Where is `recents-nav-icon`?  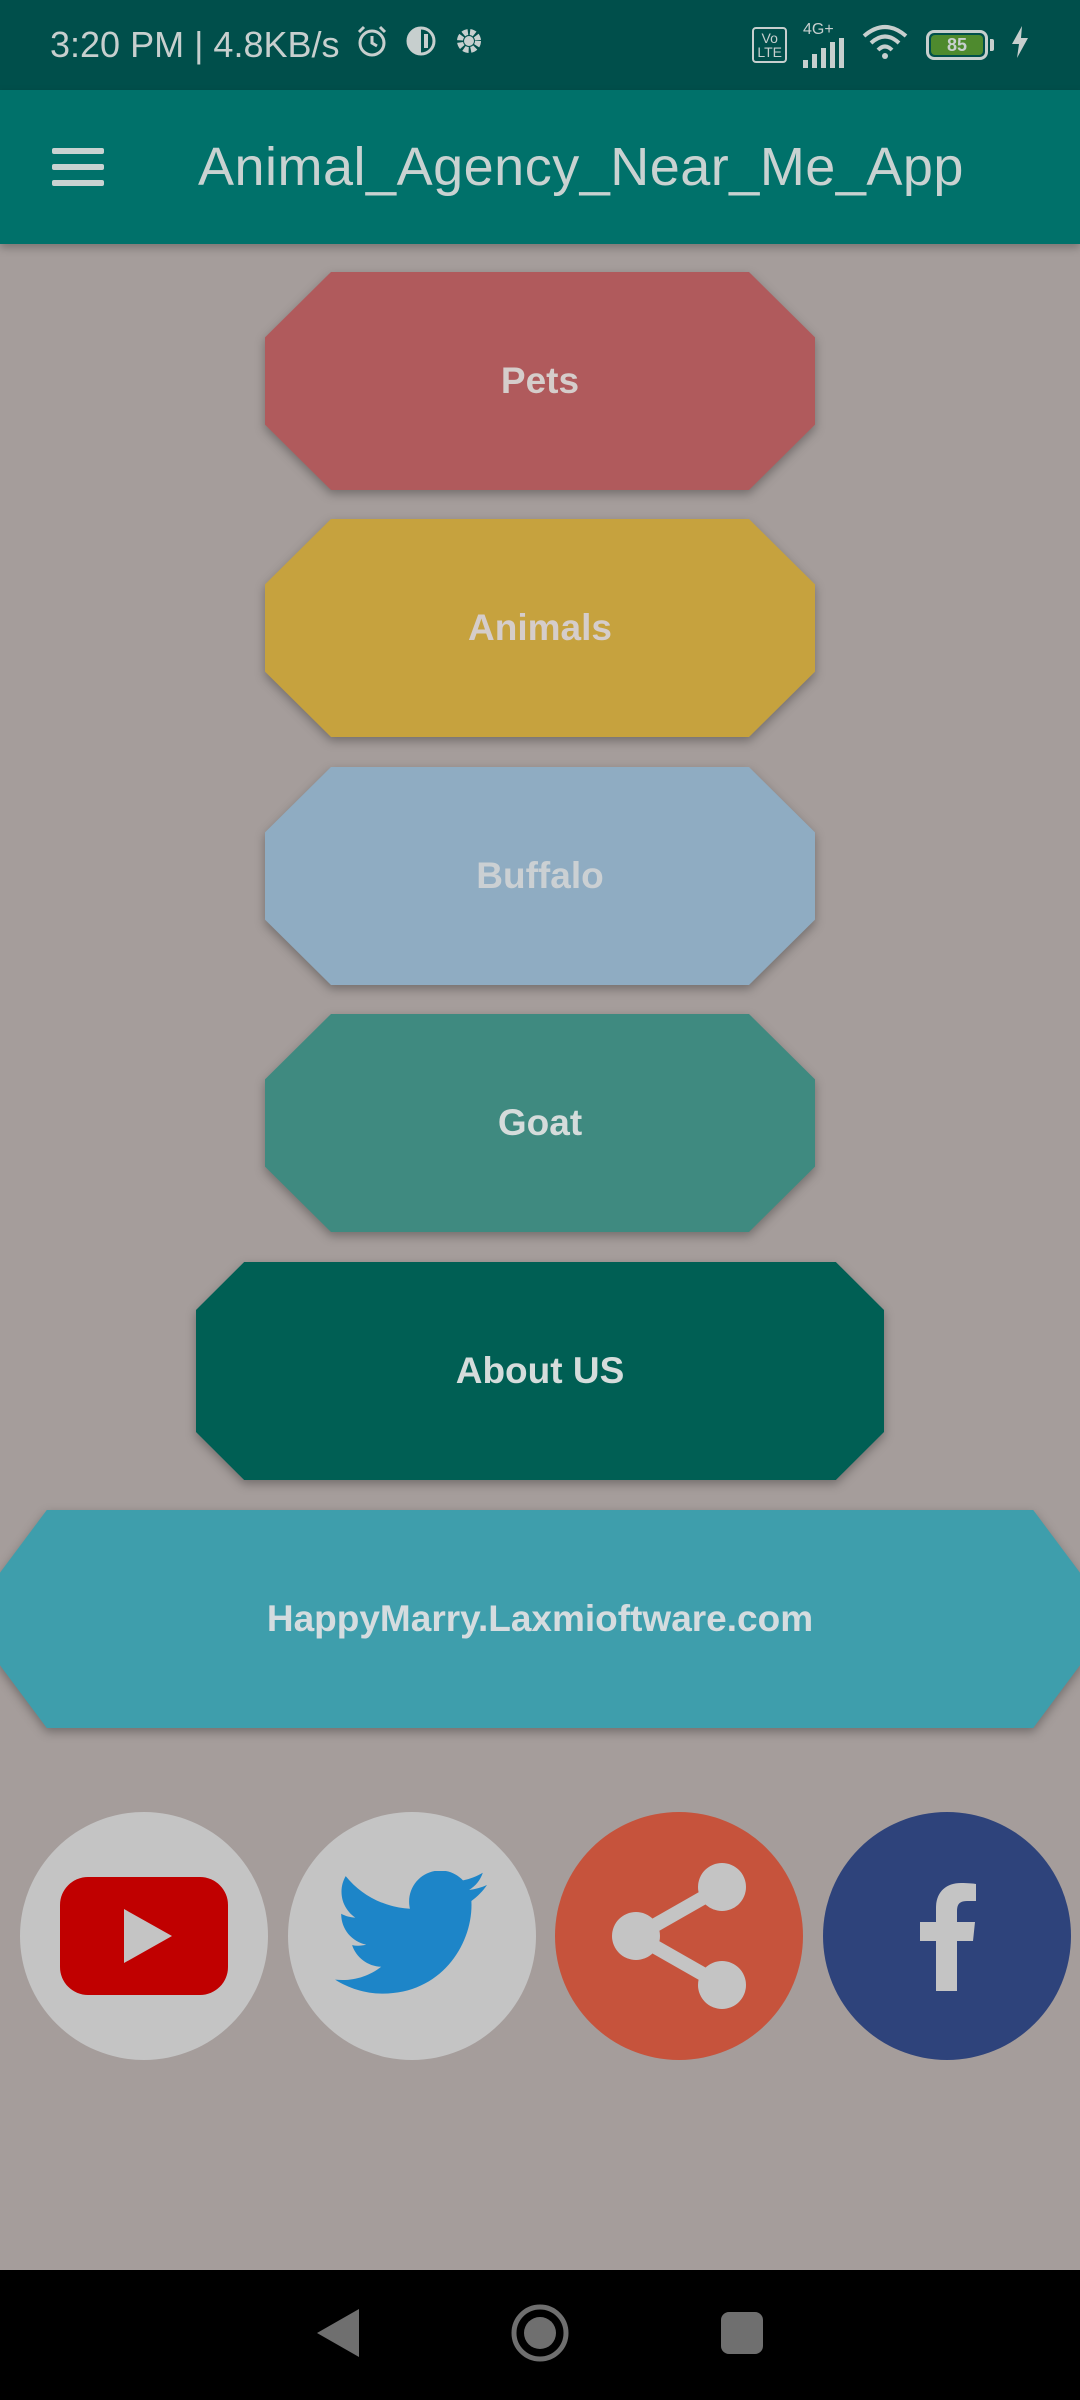
recents-nav-icon is located at coordinates (742, 2335).